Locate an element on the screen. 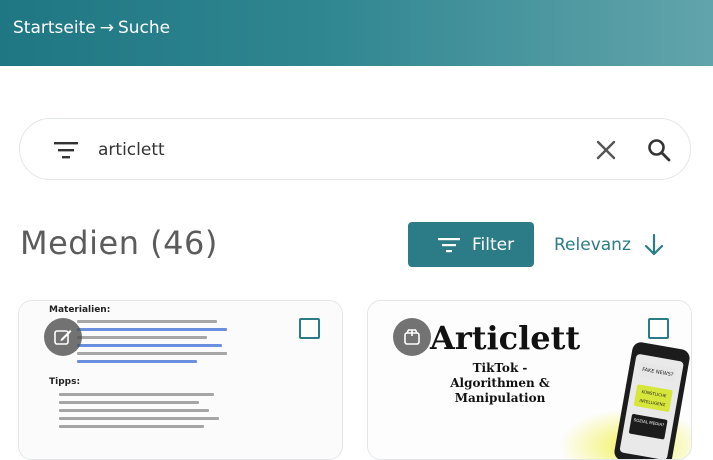  sort-dropdown: Relevanz is located at coordinates (609, 245).